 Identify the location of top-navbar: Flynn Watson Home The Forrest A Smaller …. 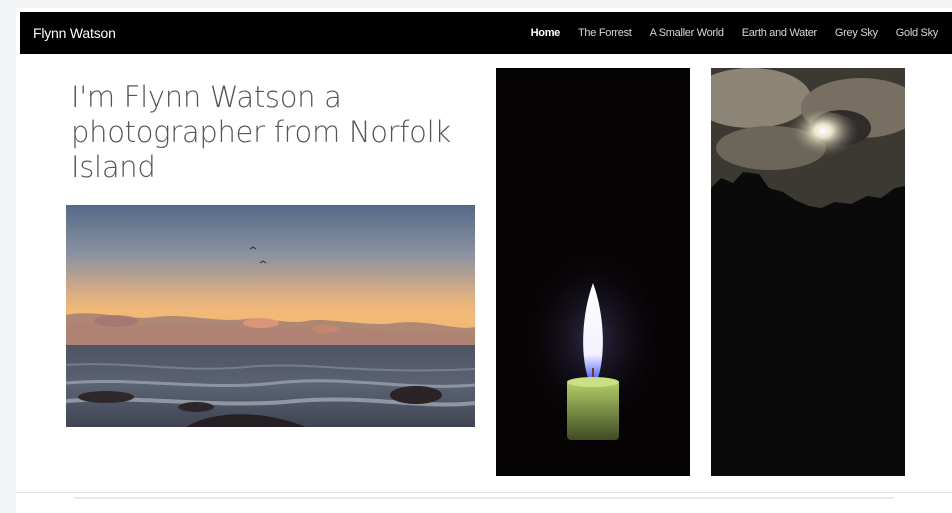
(486, 33).